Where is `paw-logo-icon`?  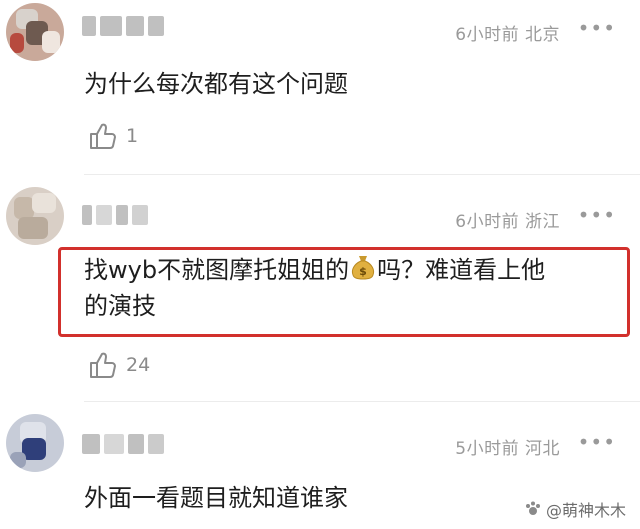 paw-logo-icon is located at coordinates (532, 508).